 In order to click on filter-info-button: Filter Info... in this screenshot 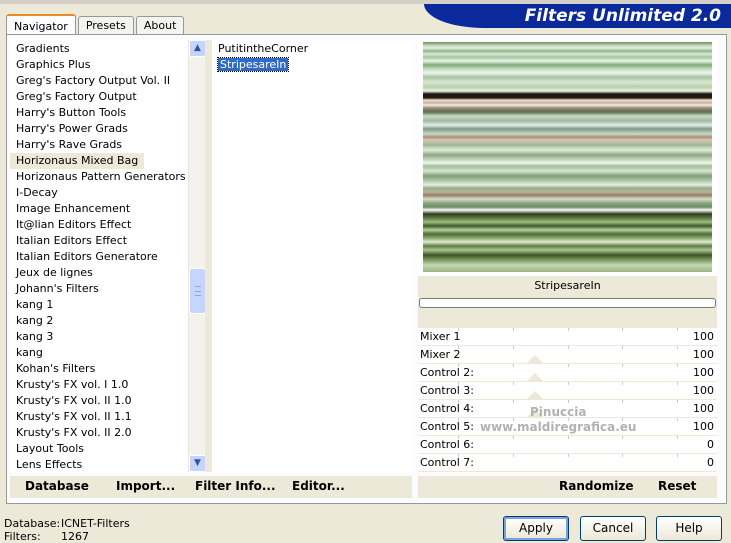, I will do `click(235, 486)`.